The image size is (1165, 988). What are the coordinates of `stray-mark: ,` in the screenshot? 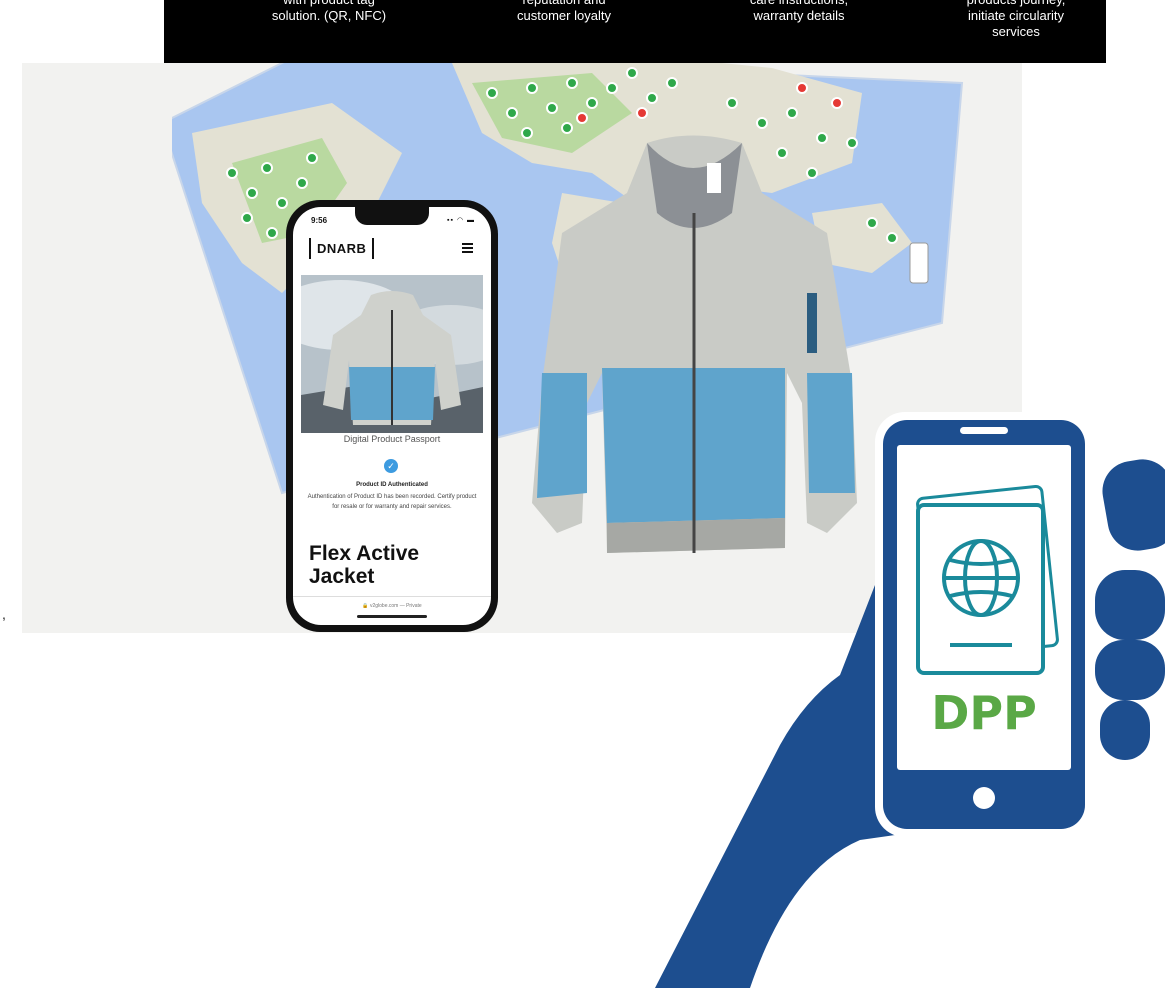 It's located at (4, 614).